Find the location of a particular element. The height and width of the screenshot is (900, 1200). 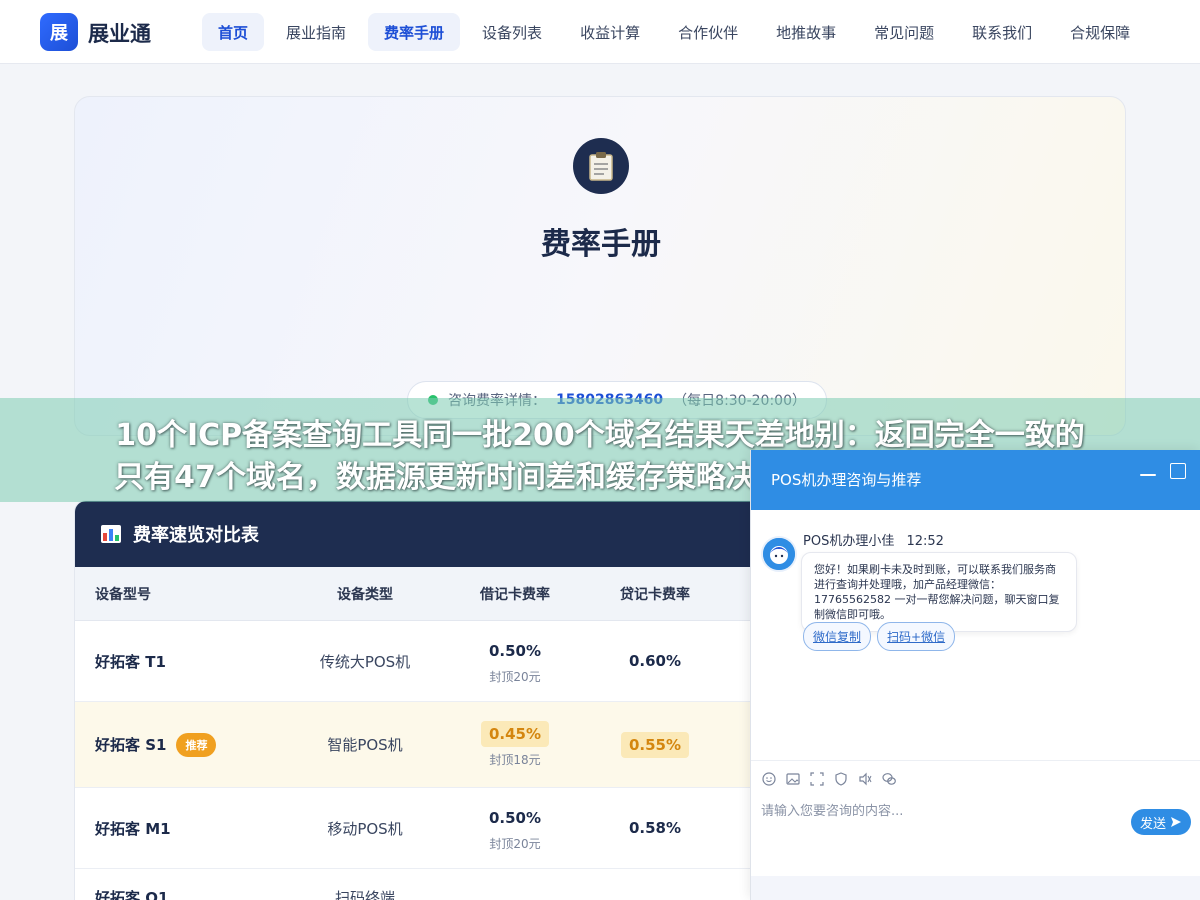

cell-type: 智能POS机 is located at coordinates (365, 745).